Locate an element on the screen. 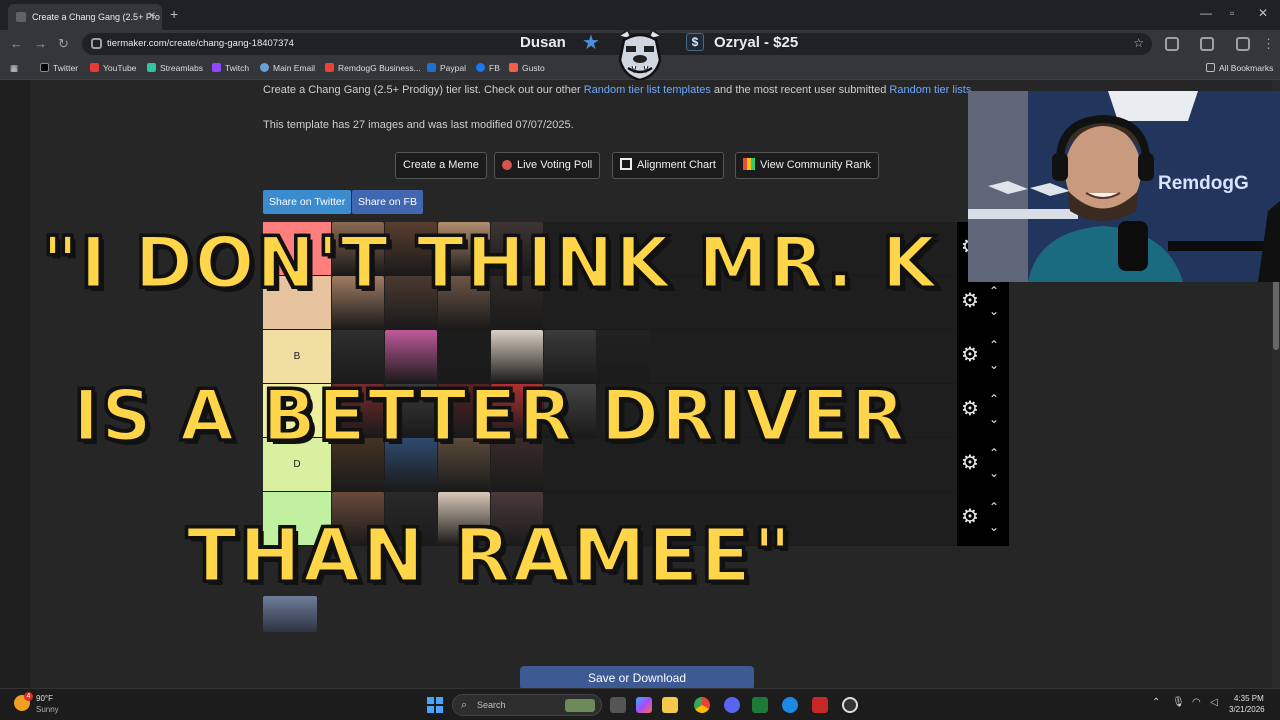 The width and height of the screenshot is (1280, 720). bookmark-fb: FB is located at coordinates (488, 68).